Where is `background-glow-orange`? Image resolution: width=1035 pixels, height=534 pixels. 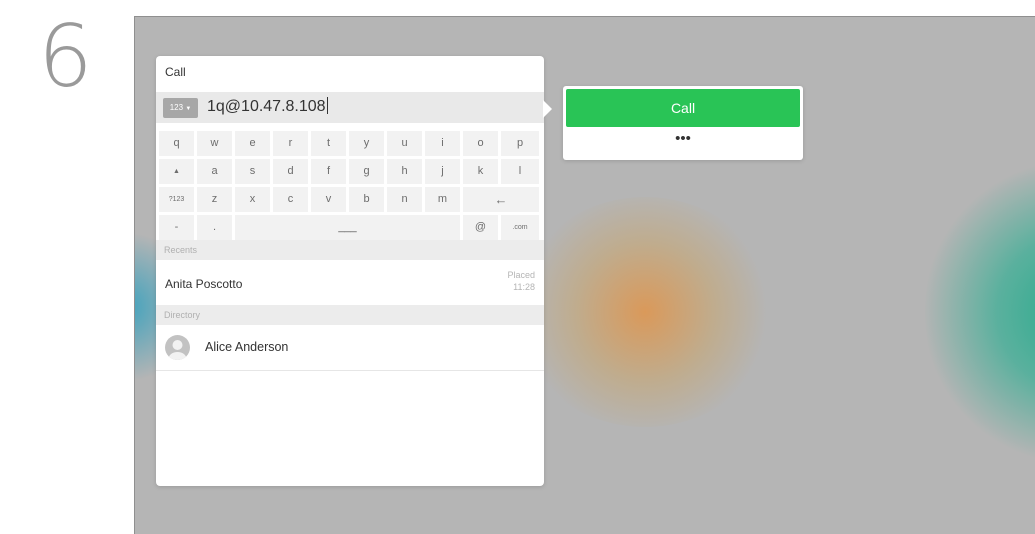
background-glow-orange is located at coordinates (645, 312).